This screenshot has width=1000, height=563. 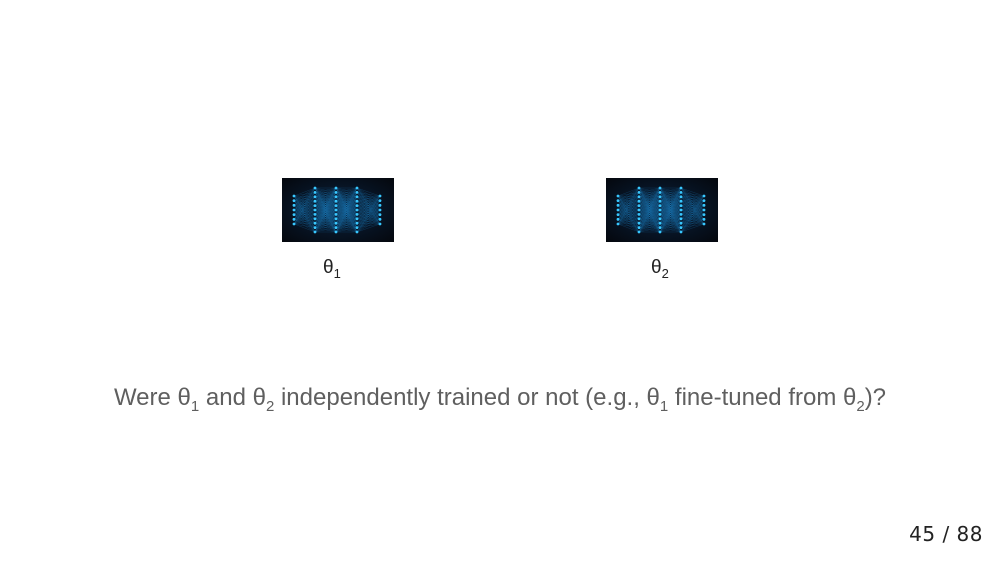 I want to click on question-segment: fine-tuned from θ, so click(x=762, y=397).